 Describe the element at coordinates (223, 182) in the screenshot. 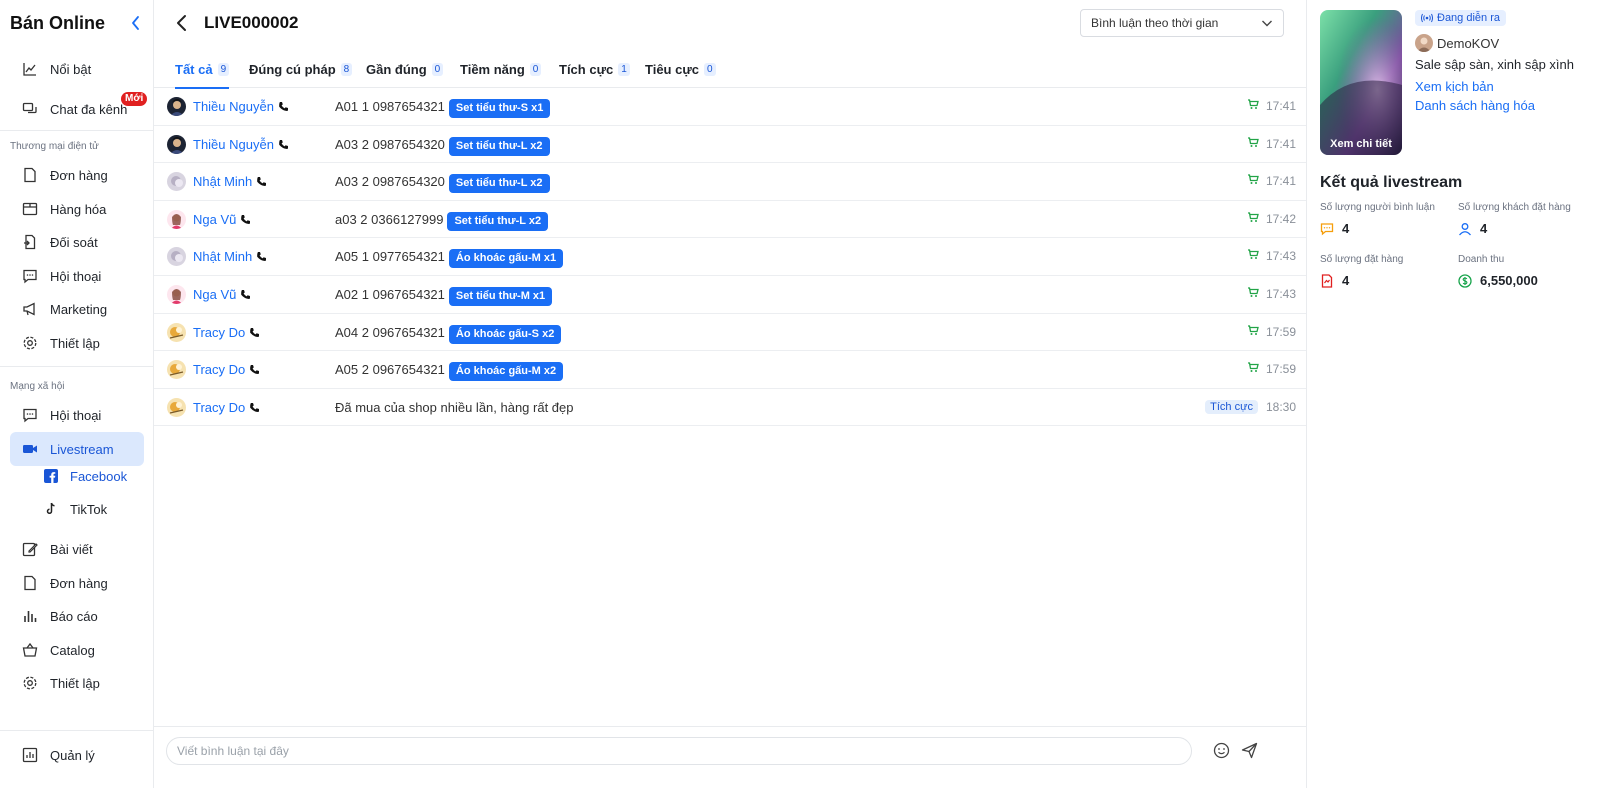

I see `commenter-name-text: Nhật Minh` at that location.